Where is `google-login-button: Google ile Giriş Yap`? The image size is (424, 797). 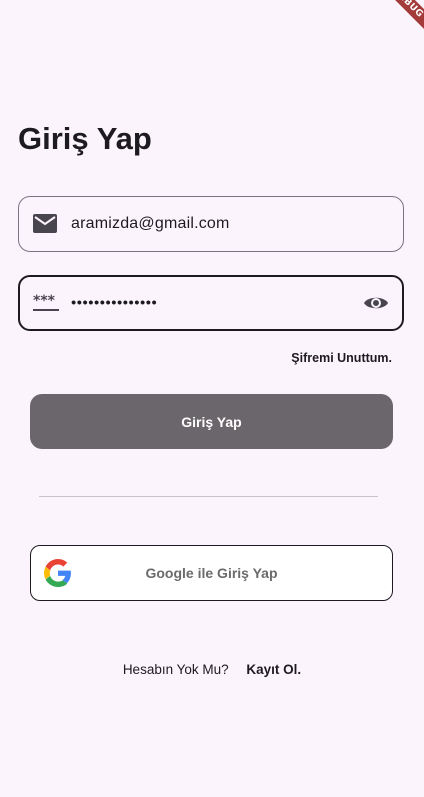
google-login-button: Google ile Giriş Yap is located at coordinates (211, 573).